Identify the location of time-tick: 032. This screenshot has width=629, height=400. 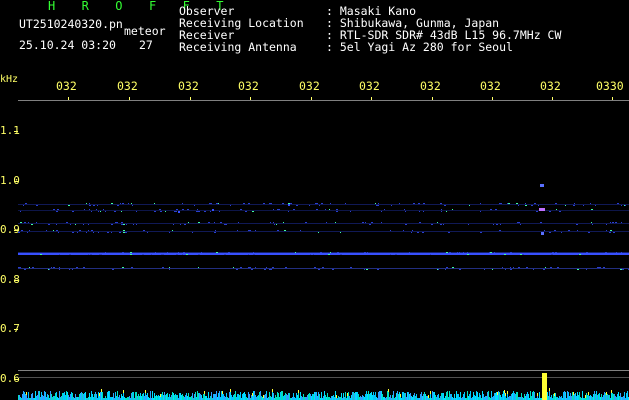
(188, 86).